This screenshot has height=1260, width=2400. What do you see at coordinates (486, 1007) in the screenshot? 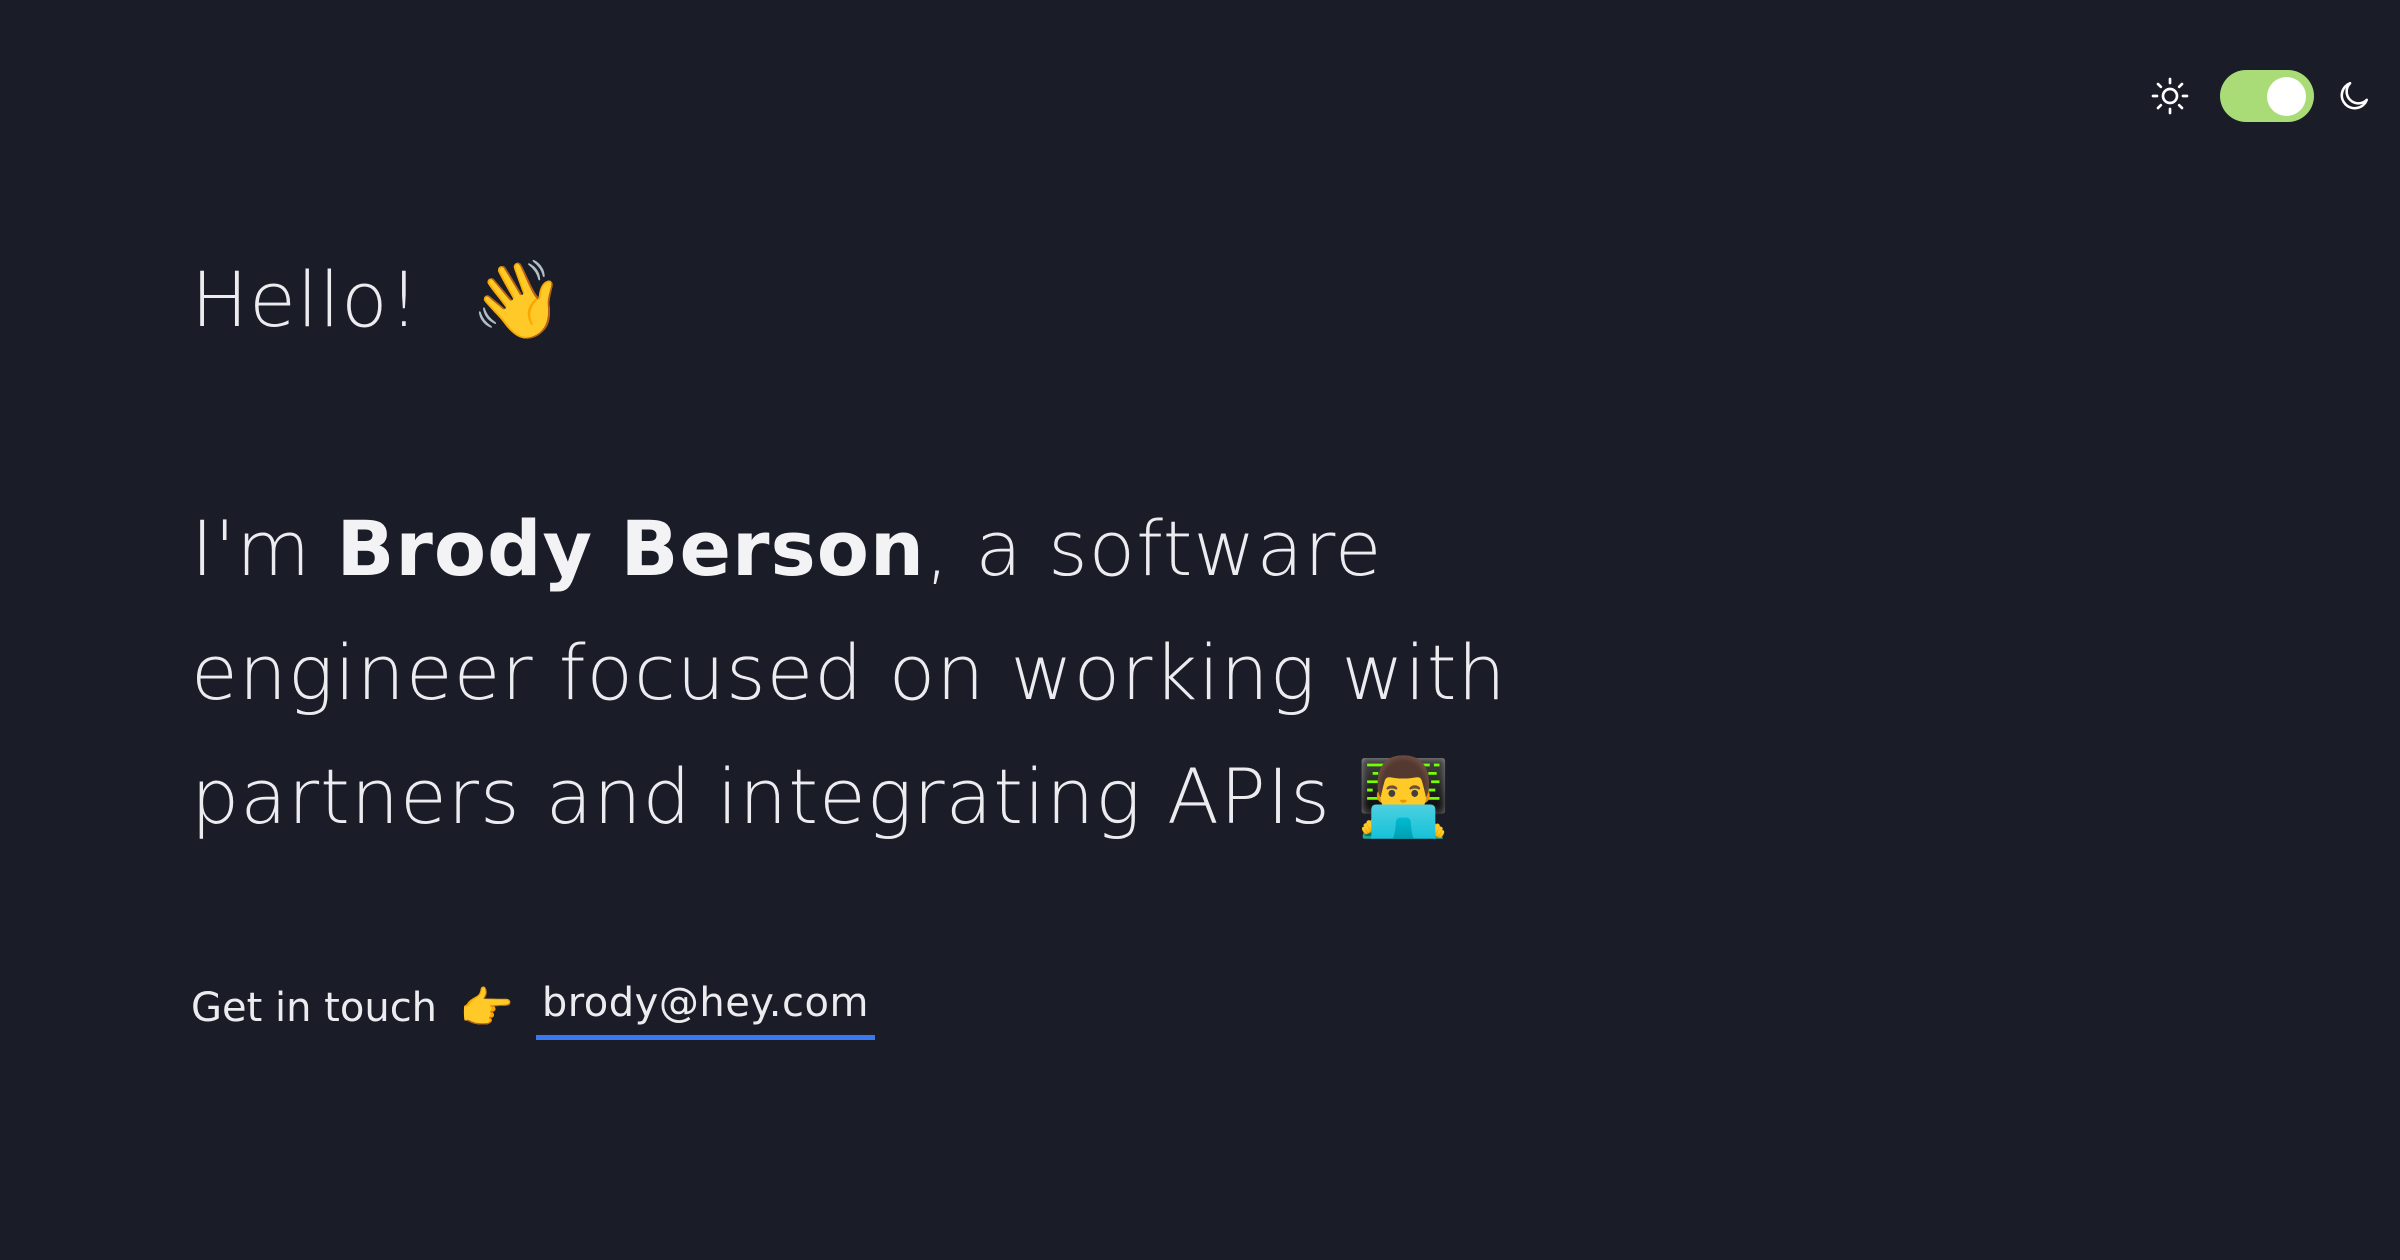
I see `pointing-hand-icon: 👉` at bounding box center [486, 1007].